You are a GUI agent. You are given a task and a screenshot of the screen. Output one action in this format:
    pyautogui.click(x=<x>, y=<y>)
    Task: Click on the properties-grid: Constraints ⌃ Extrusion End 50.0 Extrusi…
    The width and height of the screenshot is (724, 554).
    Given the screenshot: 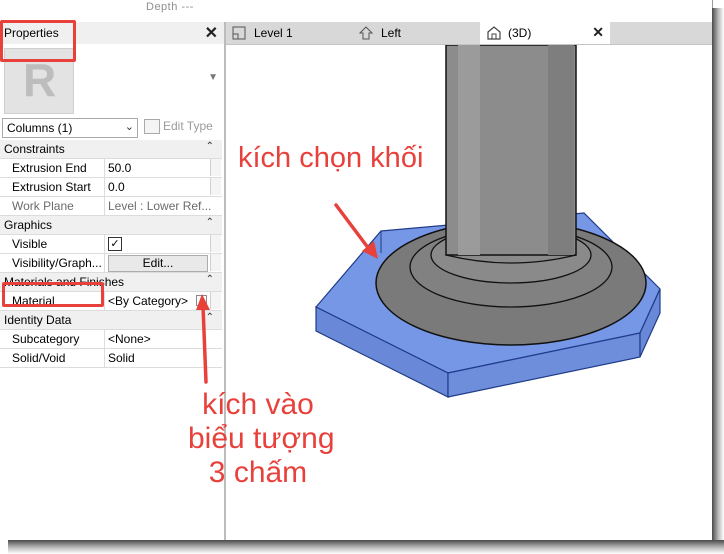 What is the action you would take?
    pyautogui.click(x=111, y=254)
    